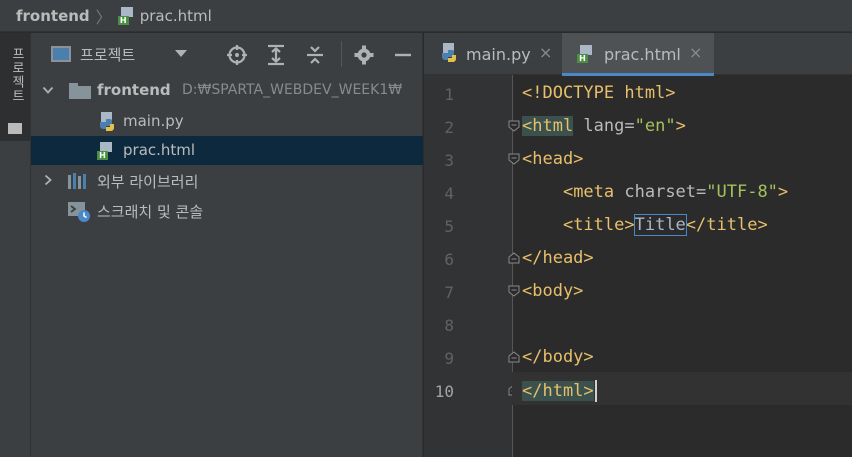 This screenshot has height=457, width=852. Describe the element at coordinates (61, 54) in the screenshot. I see `project-view-icon` at that location.